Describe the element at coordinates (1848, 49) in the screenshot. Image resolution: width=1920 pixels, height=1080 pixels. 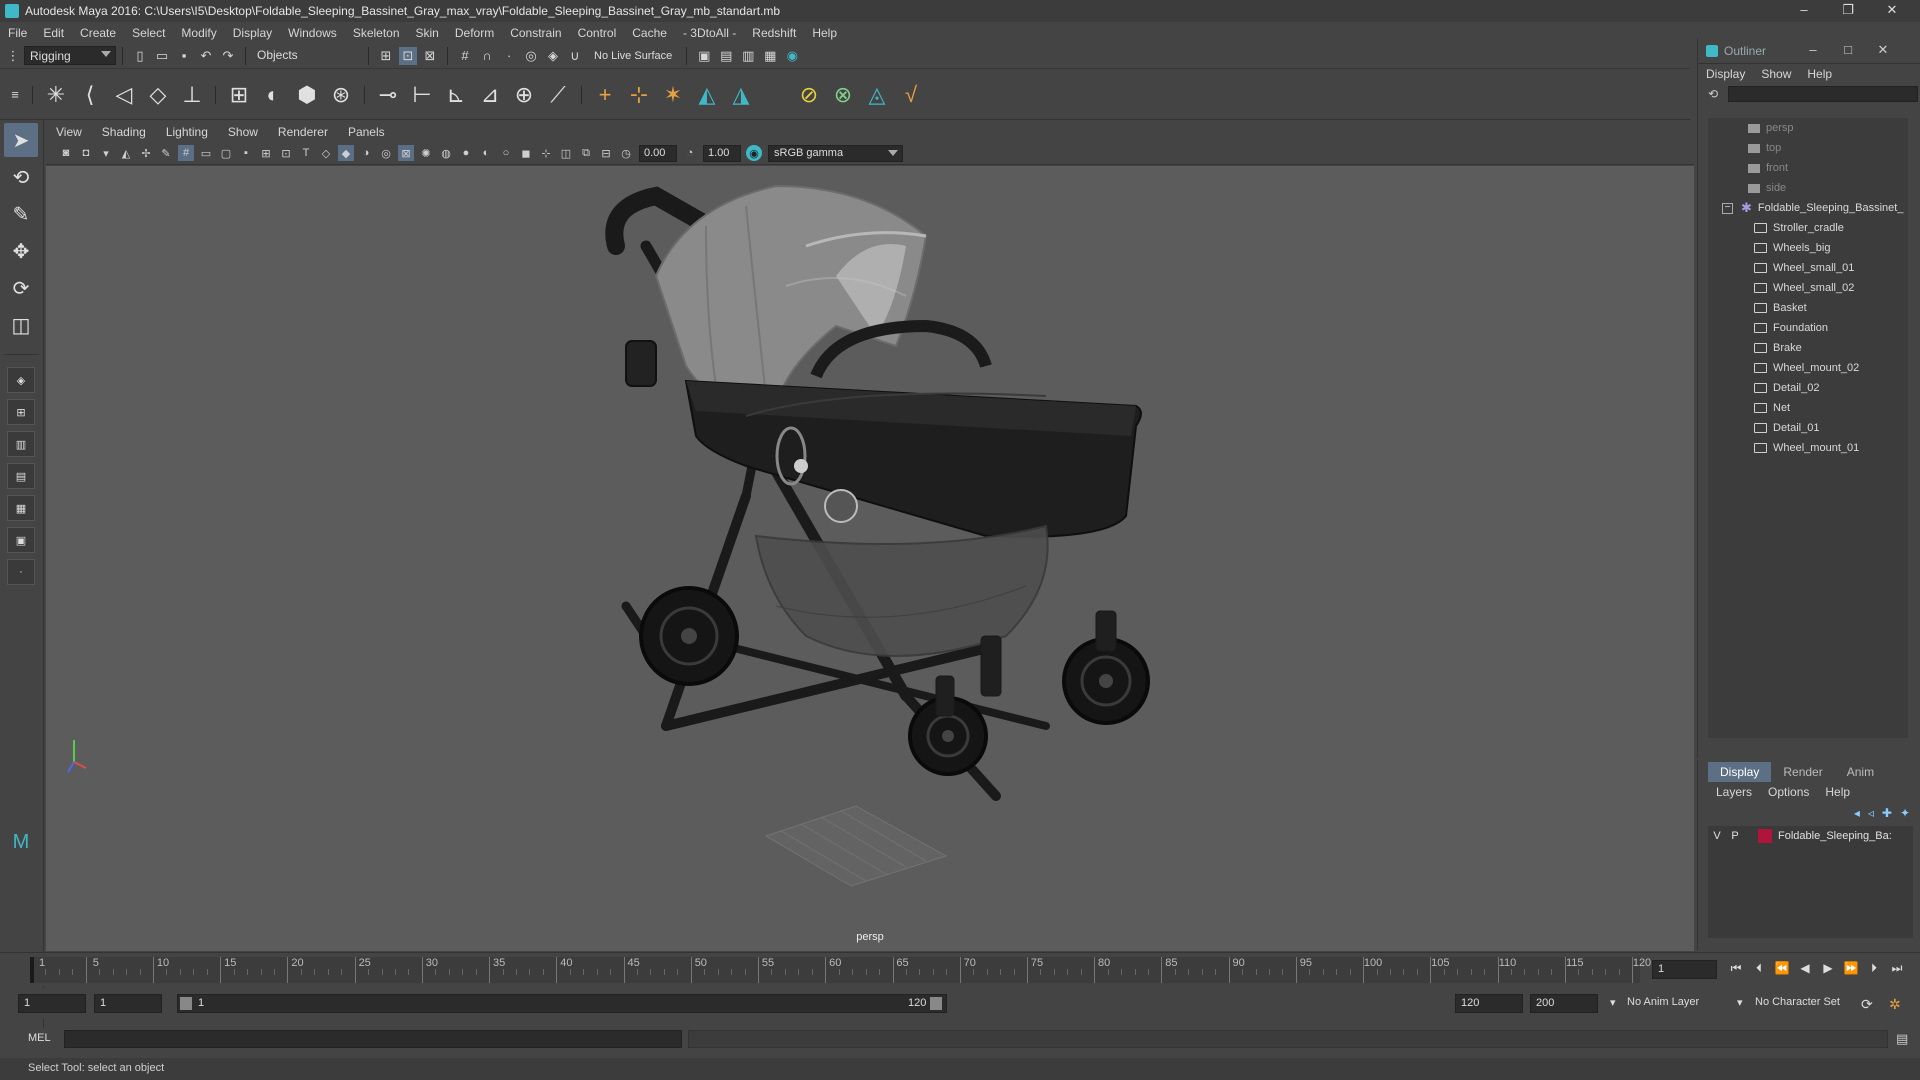
I see `outliner-maximize-button: □` at that location.